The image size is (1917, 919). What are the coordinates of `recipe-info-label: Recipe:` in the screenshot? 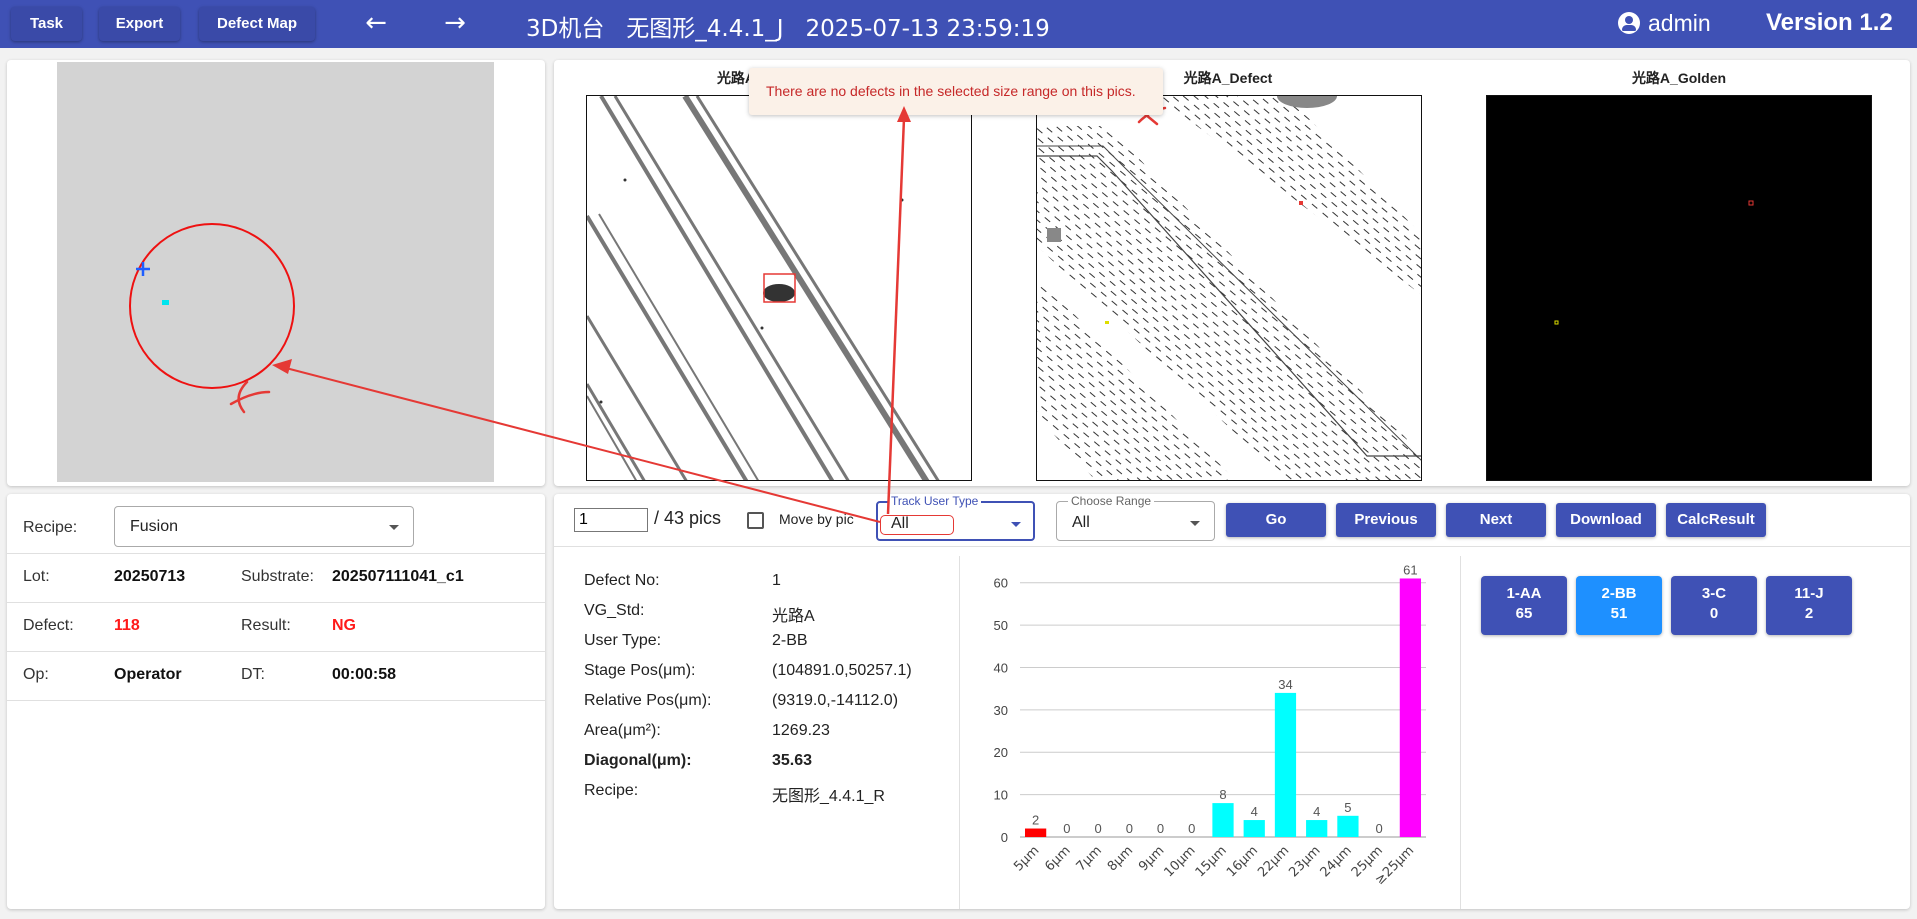 It's located at (611, 790).